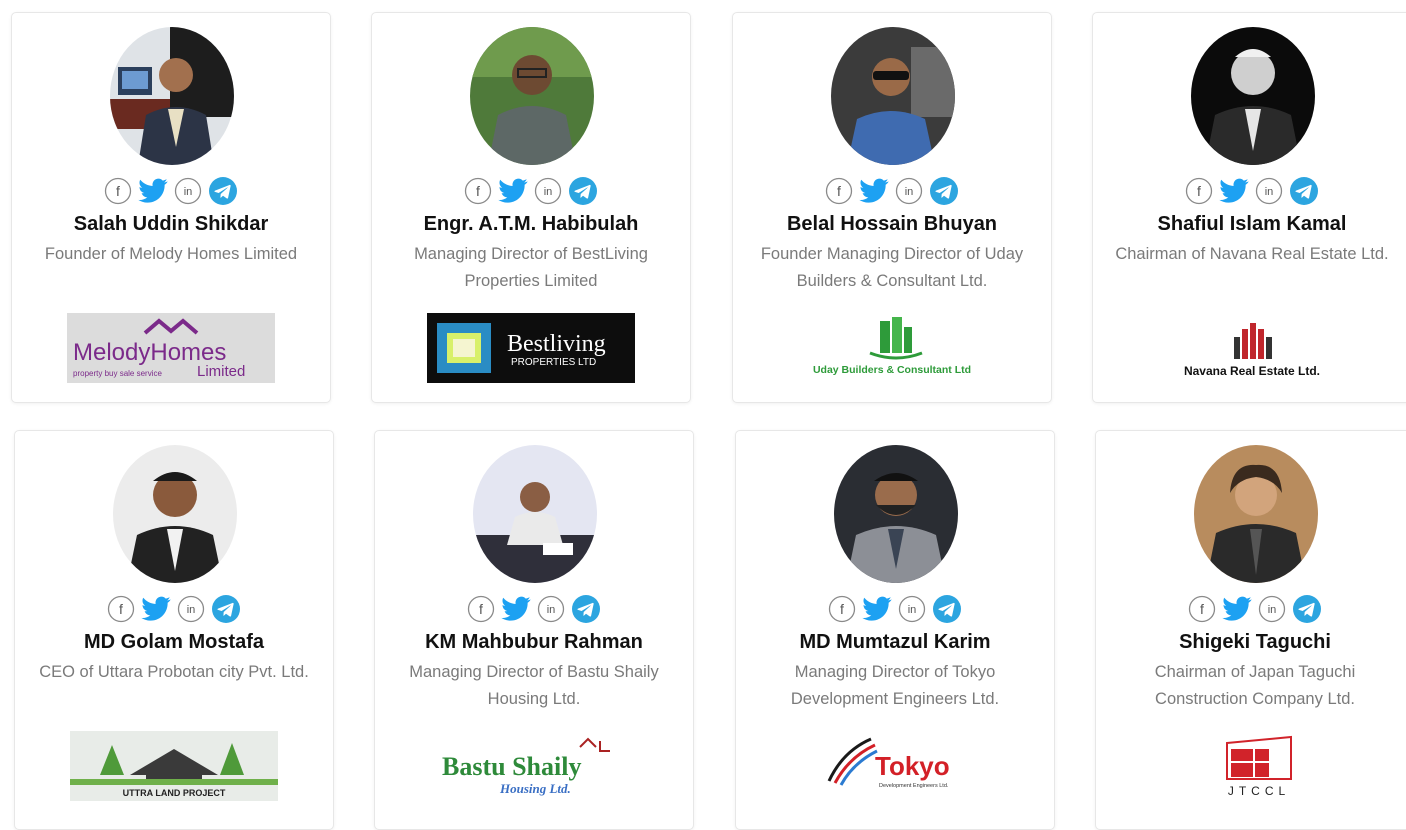  Describe the element at coordinates (511, 766) in the screenshot. I see `logo-text: Bastu Shaily` at that location.